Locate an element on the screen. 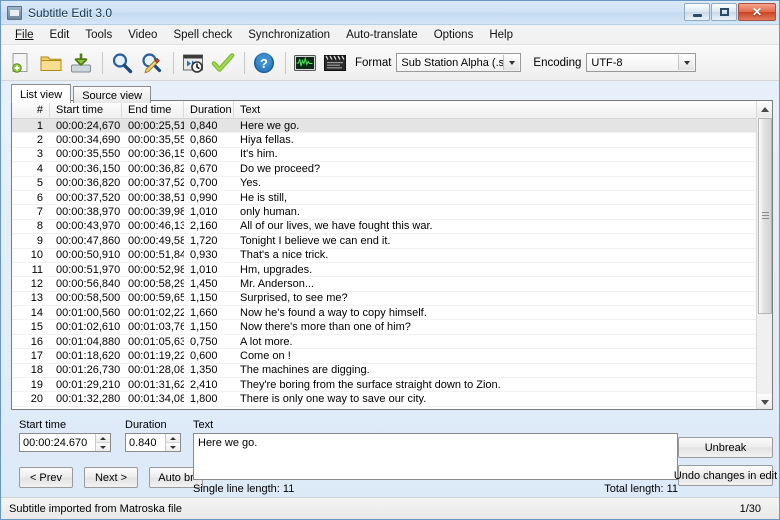  maximize-button is located at coordinates (724, 12).